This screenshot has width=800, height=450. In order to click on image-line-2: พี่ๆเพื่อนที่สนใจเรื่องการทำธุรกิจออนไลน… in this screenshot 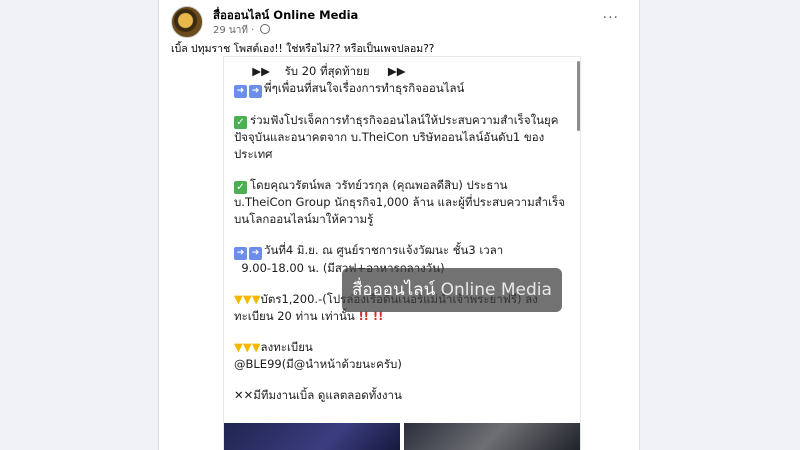, I will do `click(364, 88)`.